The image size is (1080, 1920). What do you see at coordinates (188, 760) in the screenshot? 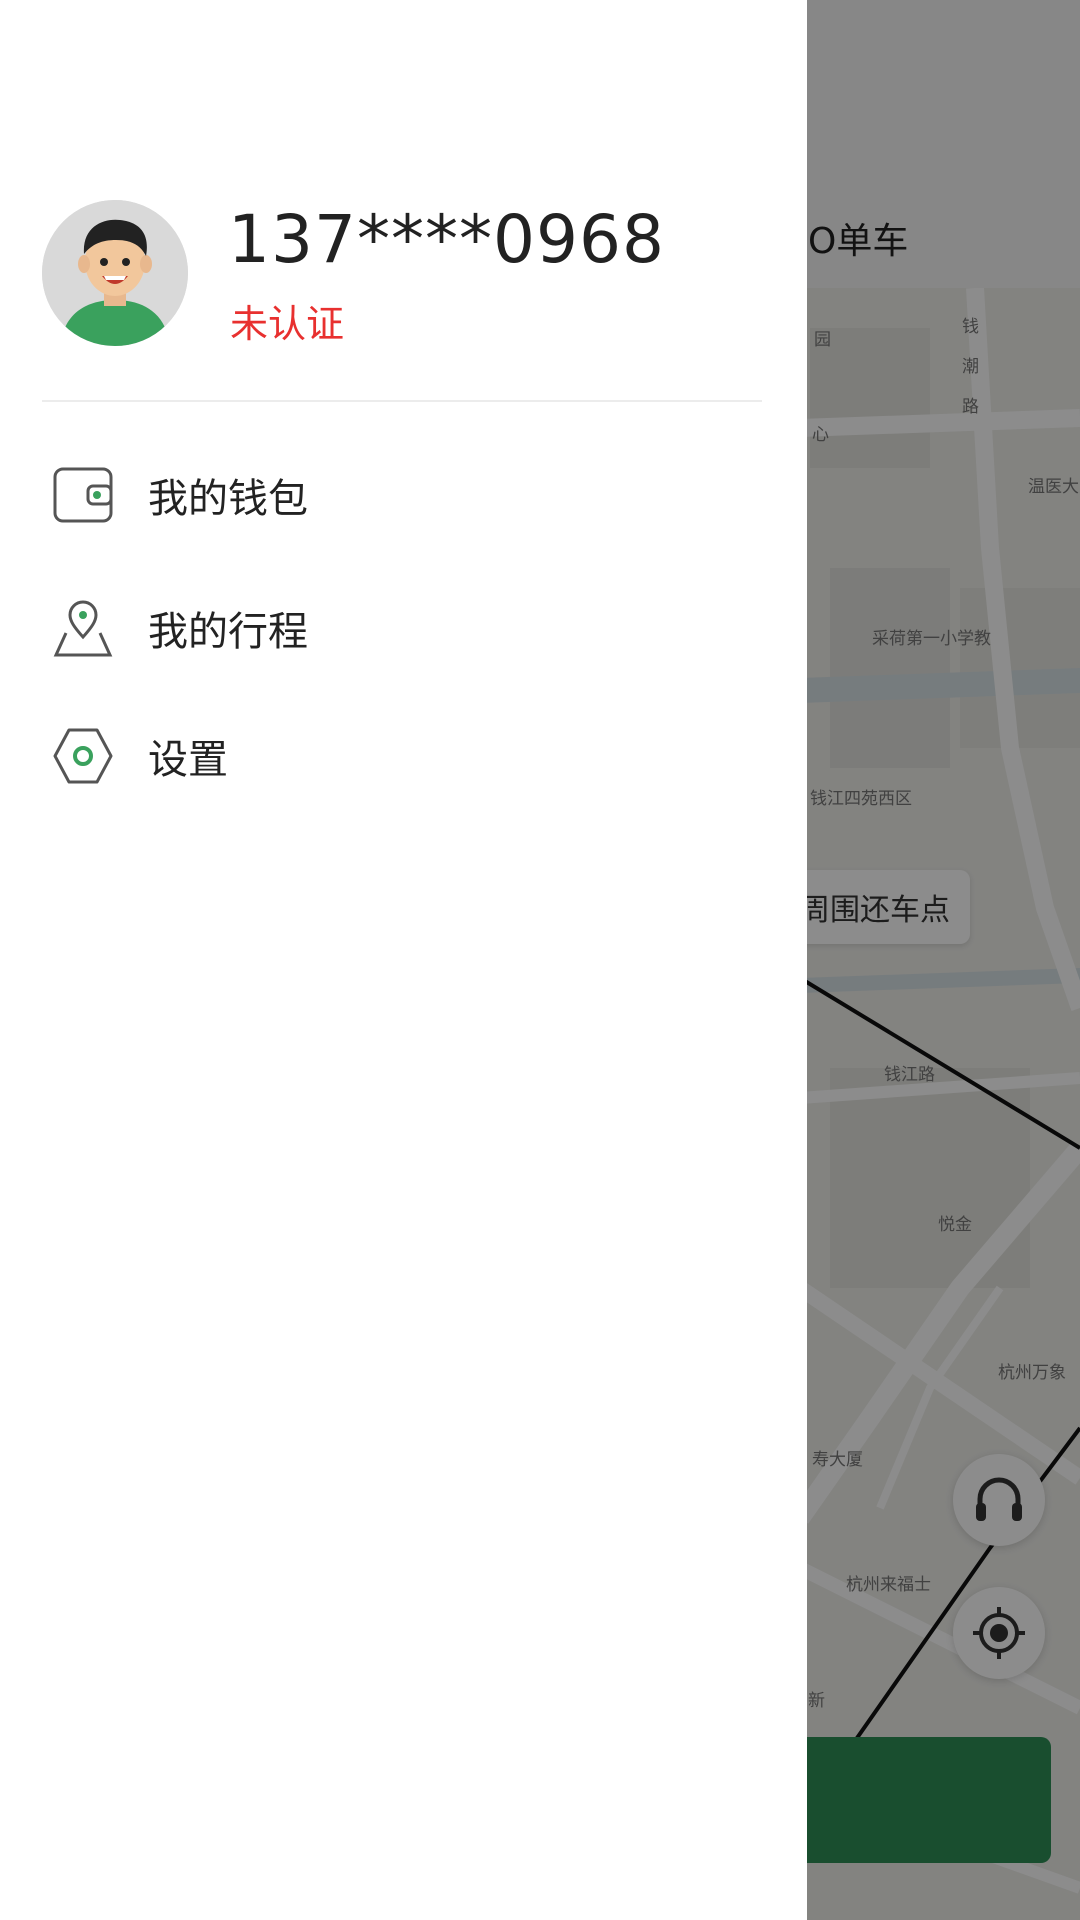
I see `menu-item-label: 设置` at bounding box center [188, 760].